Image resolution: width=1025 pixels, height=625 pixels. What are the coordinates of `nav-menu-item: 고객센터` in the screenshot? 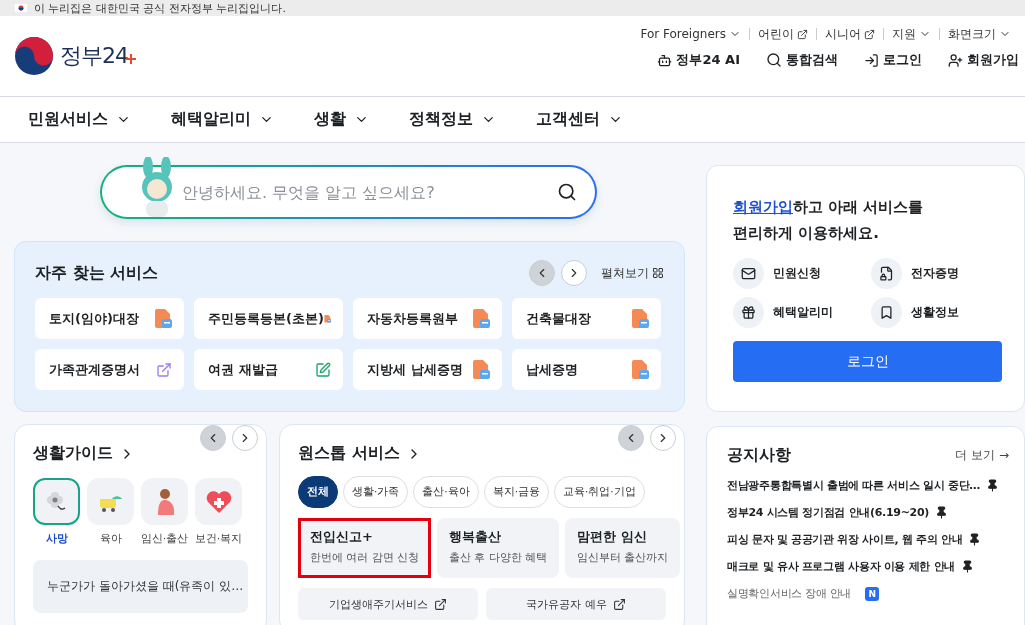 It's located at (579, 119).